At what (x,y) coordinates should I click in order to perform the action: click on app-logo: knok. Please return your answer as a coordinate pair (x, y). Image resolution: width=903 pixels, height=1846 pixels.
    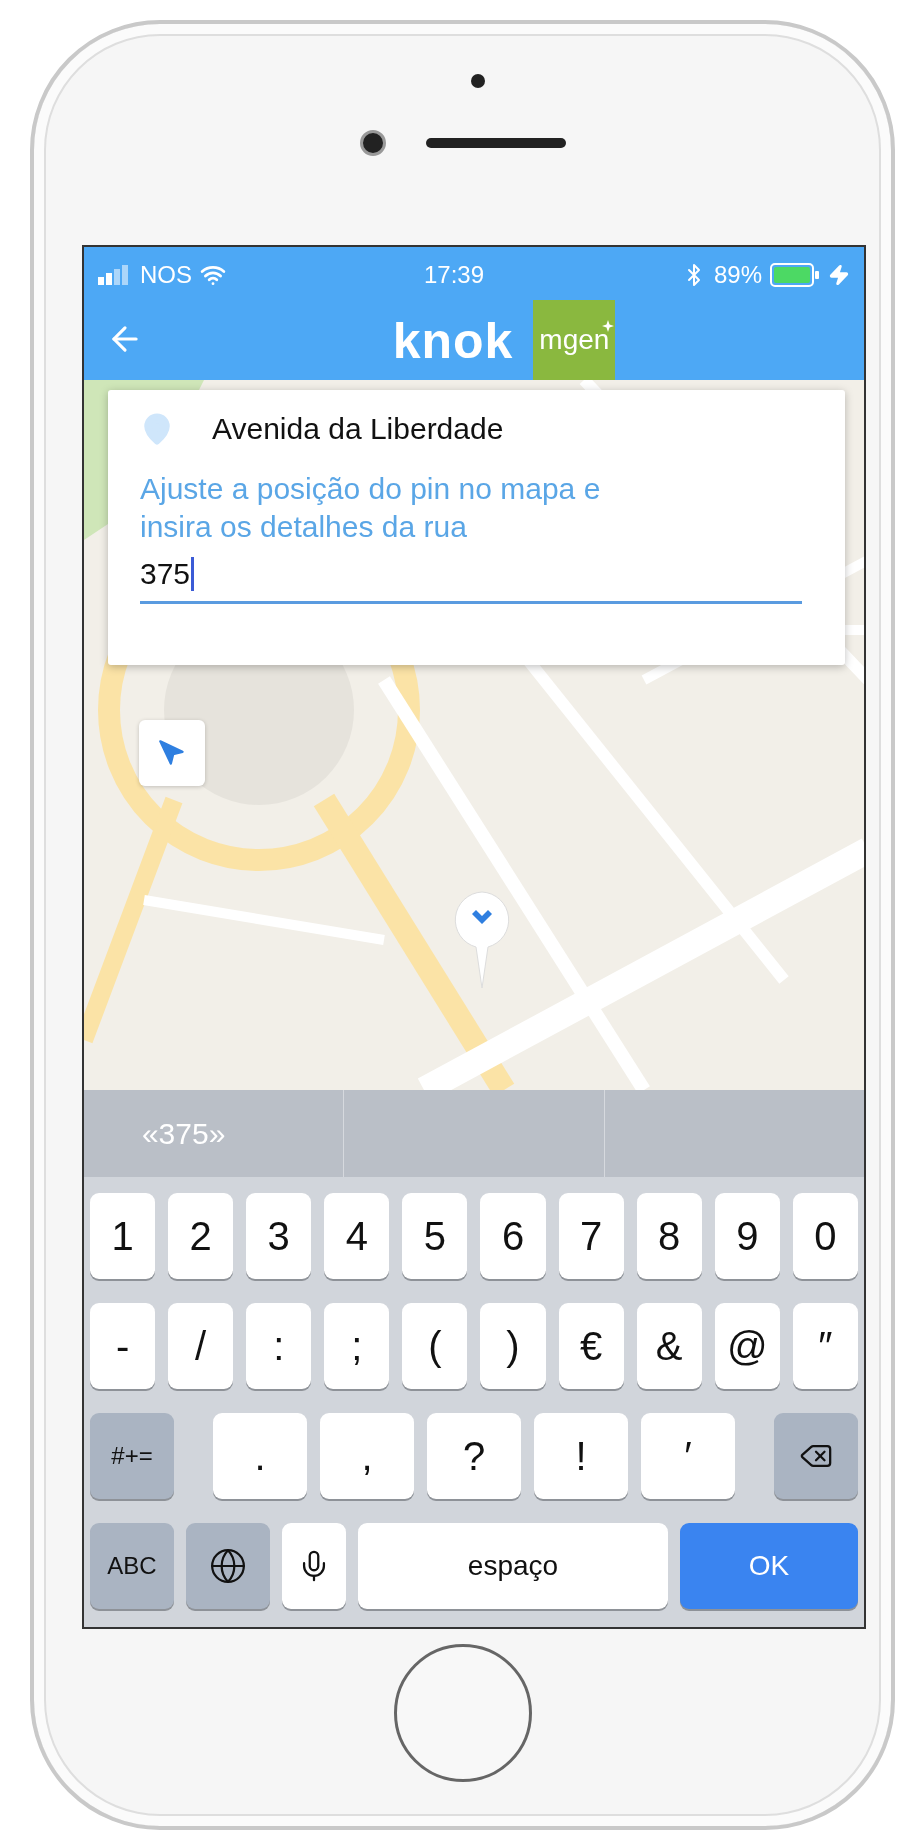
    Looking at the image, I should click on (453, 341).